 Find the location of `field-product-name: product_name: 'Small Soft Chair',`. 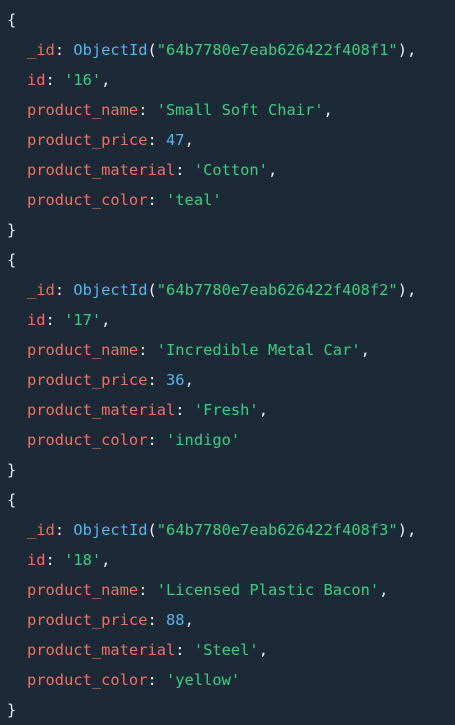

field-product-name: product_name: 'Small Soft Chair', is located at coordinates (180, 110).